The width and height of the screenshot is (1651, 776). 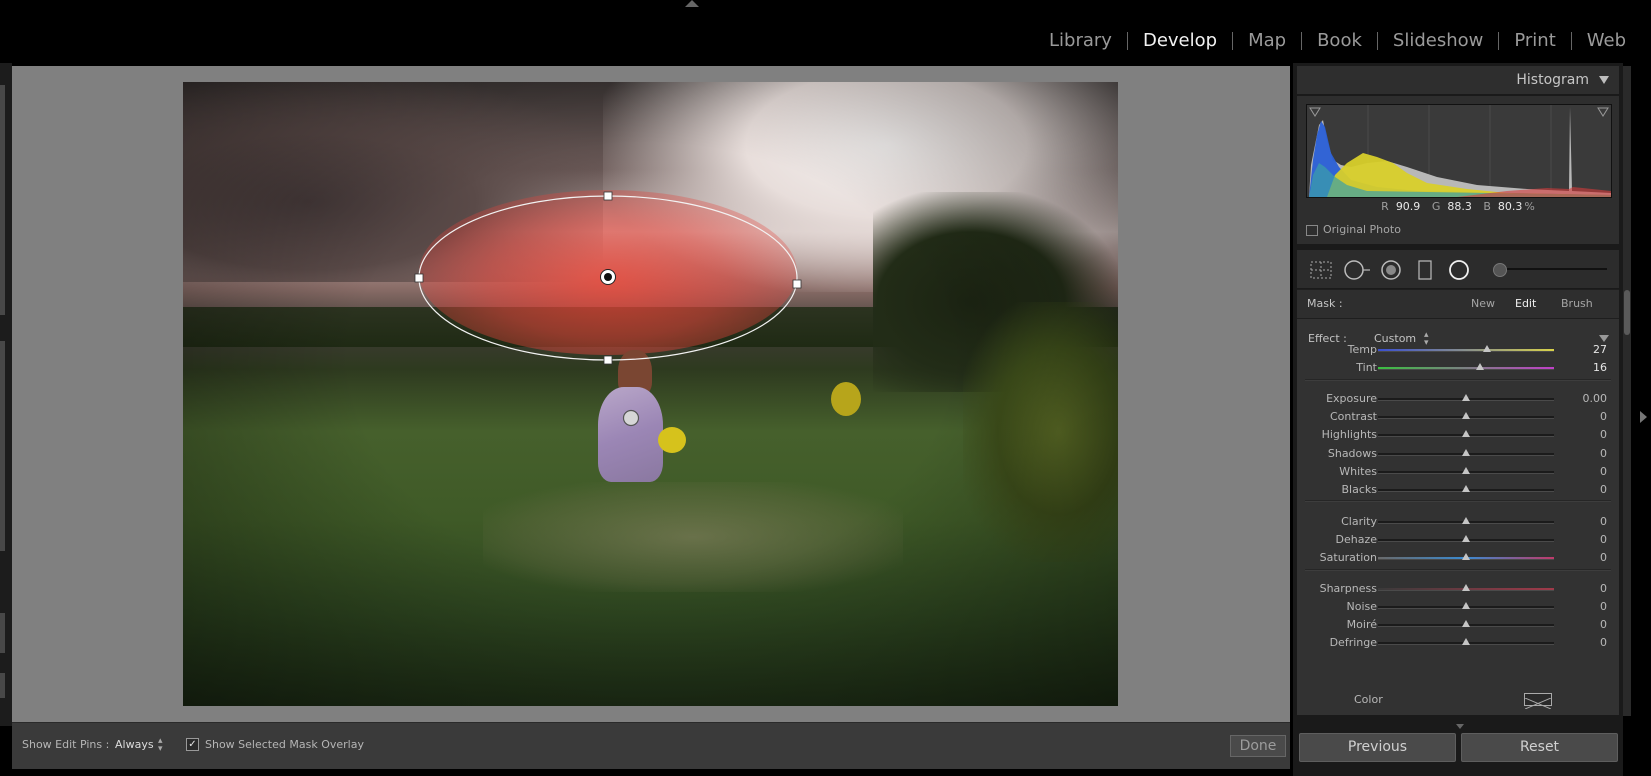 What do you see at coordinates (797, 284) in the screenshot?
I see `radial-handle-right` at bounding box center [797, 284].